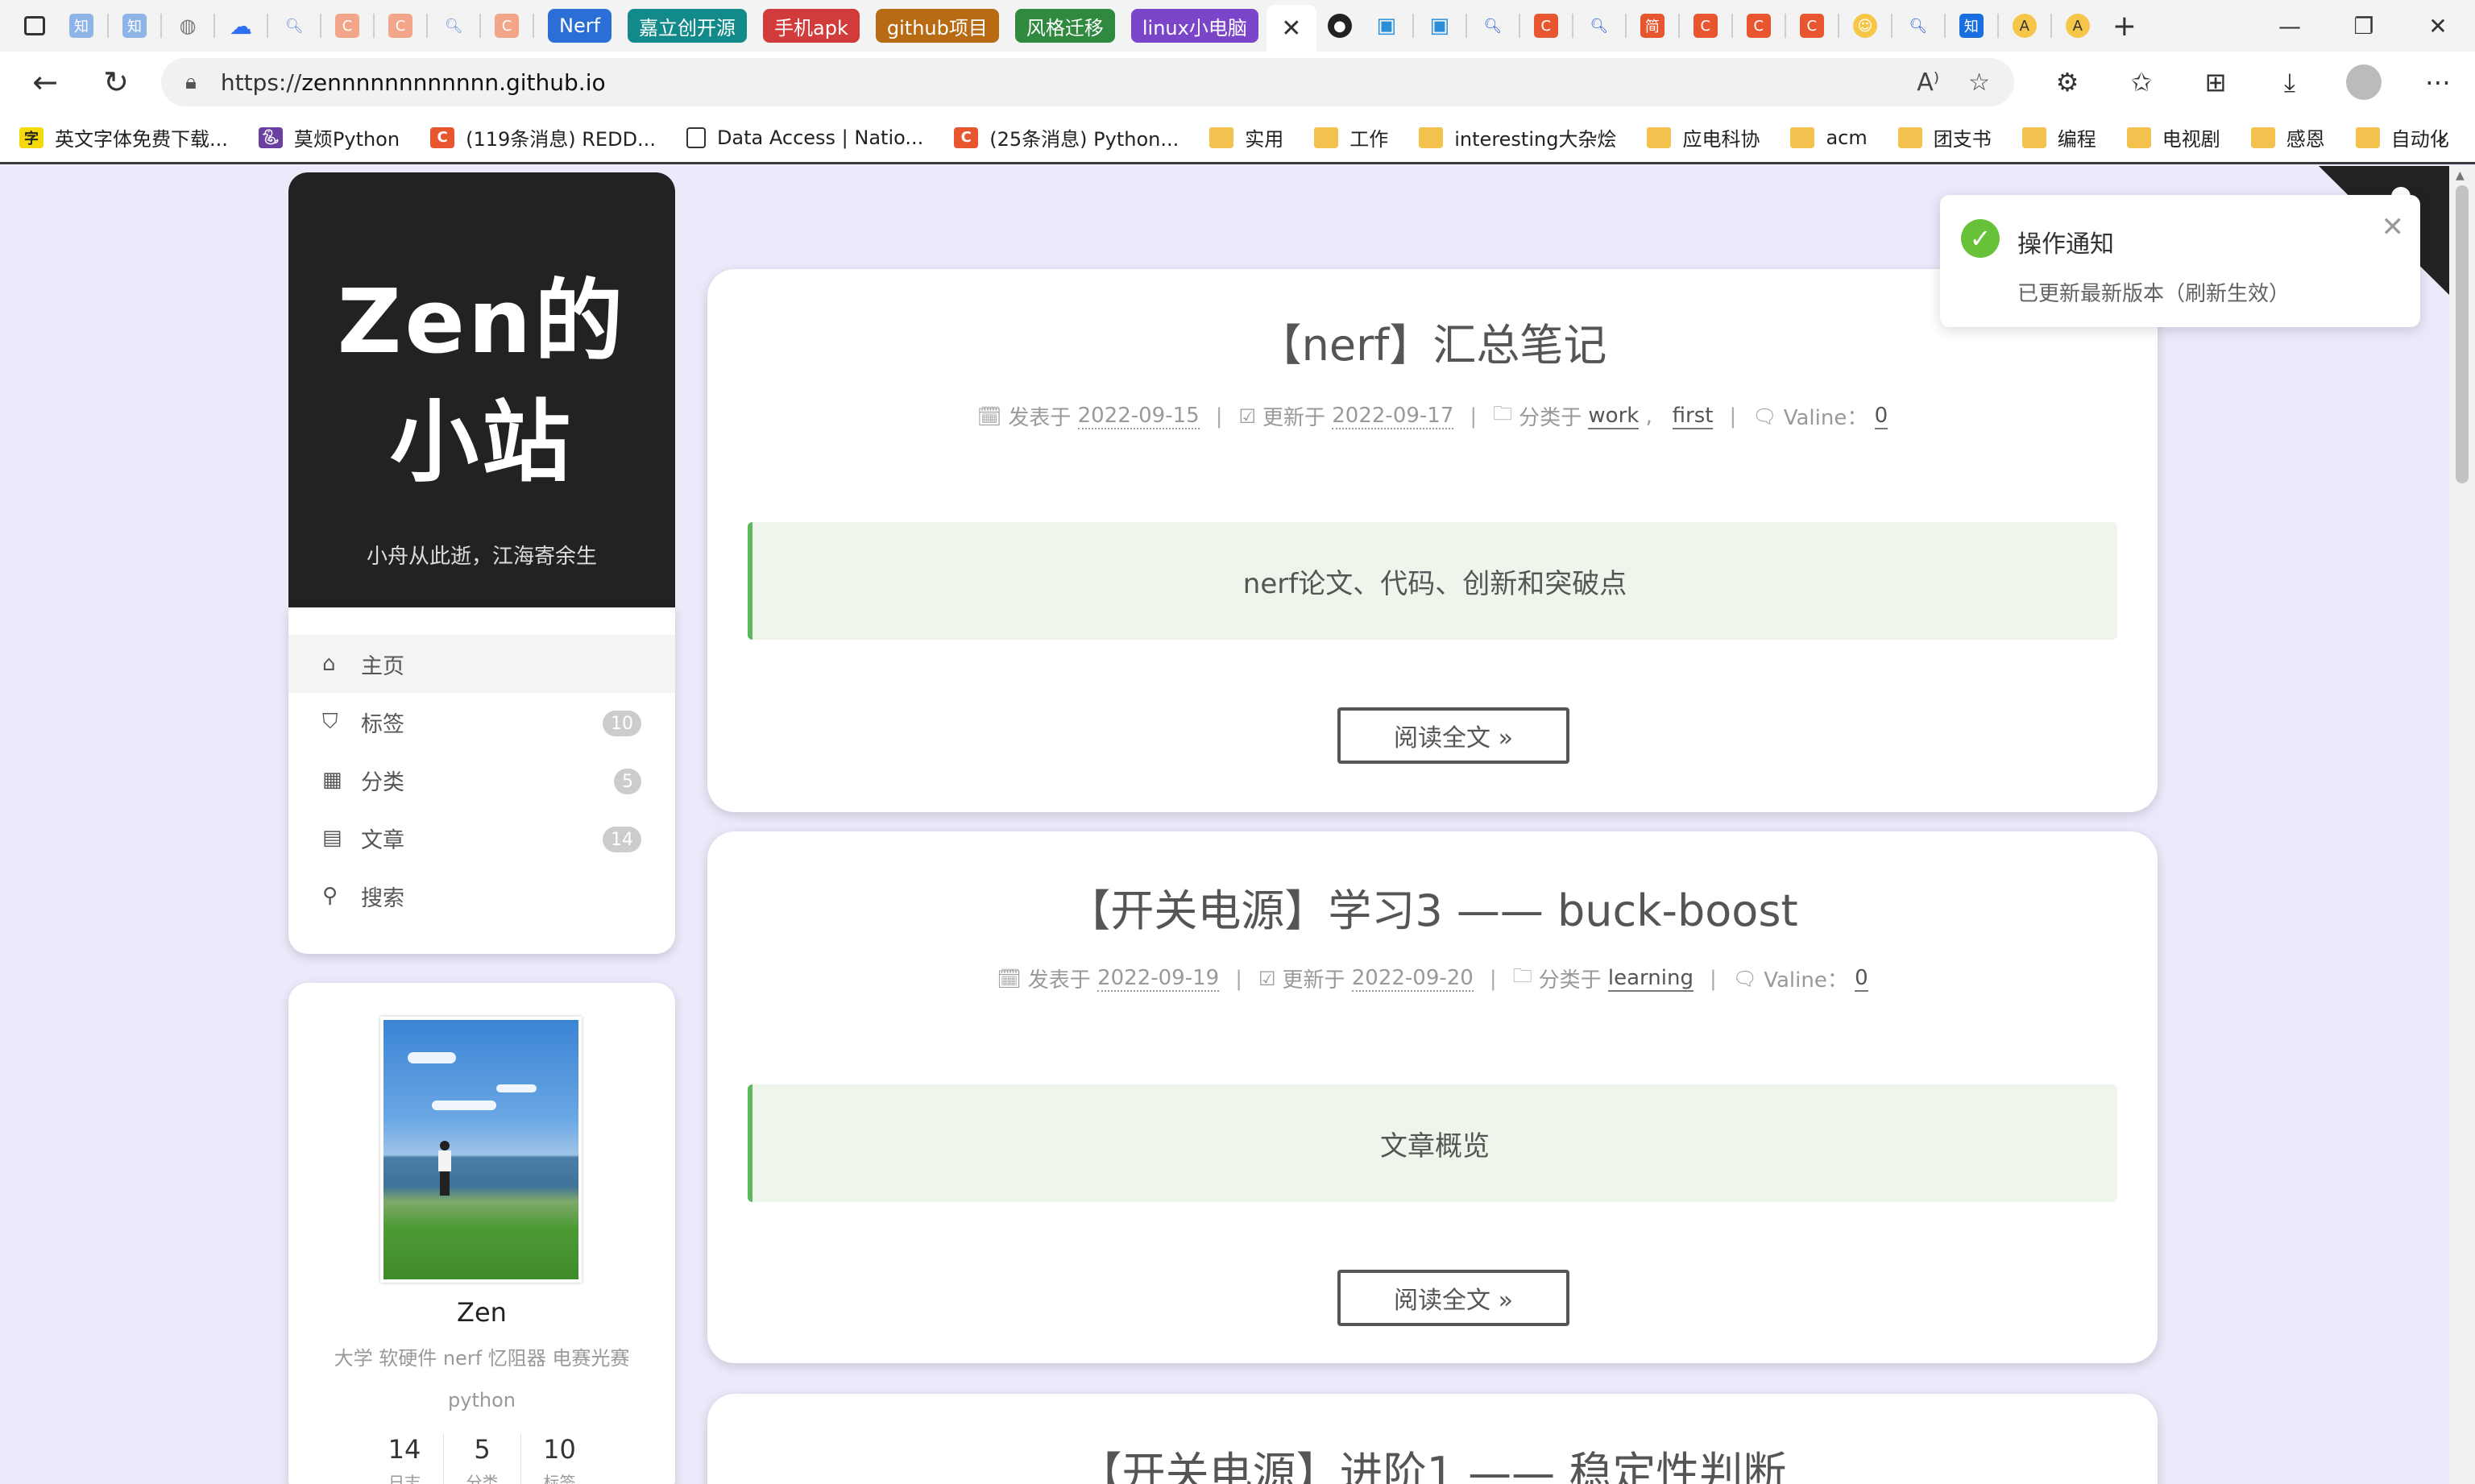  Describe the element at coordinates (2290, 82) in the screenshot. I see `download-icon: ⤓` at that location.